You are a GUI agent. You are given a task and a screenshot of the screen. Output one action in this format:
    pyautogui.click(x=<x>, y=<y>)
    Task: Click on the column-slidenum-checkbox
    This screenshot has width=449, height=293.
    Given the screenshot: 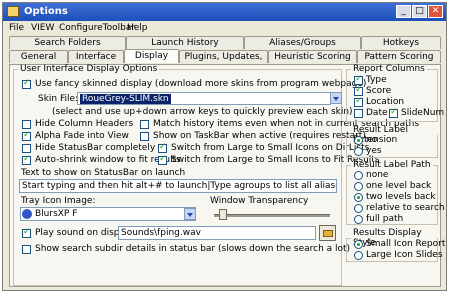 What is the action you would take?
    pyautogui.click(x=393, y=112)
    